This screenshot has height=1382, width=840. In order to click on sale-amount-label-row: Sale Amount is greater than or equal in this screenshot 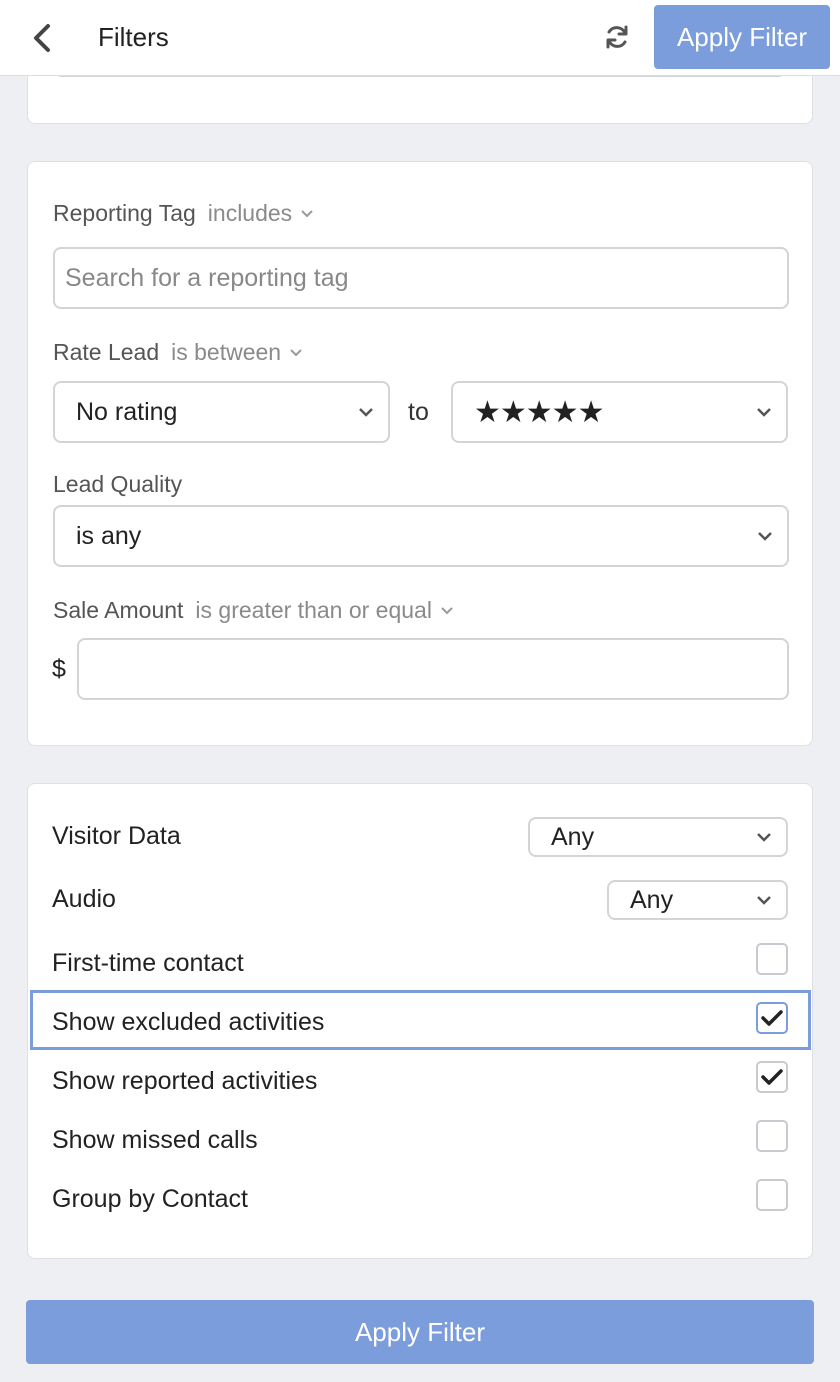, I will do `click(253, 610)`.